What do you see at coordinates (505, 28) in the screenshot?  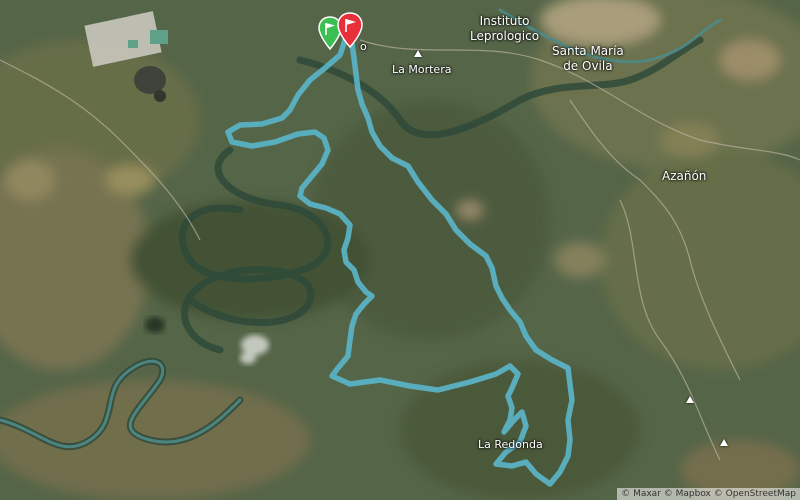 I see `place-label-instituto-leprologico: Instituto Leprologico` at bounding box center [505, 28].